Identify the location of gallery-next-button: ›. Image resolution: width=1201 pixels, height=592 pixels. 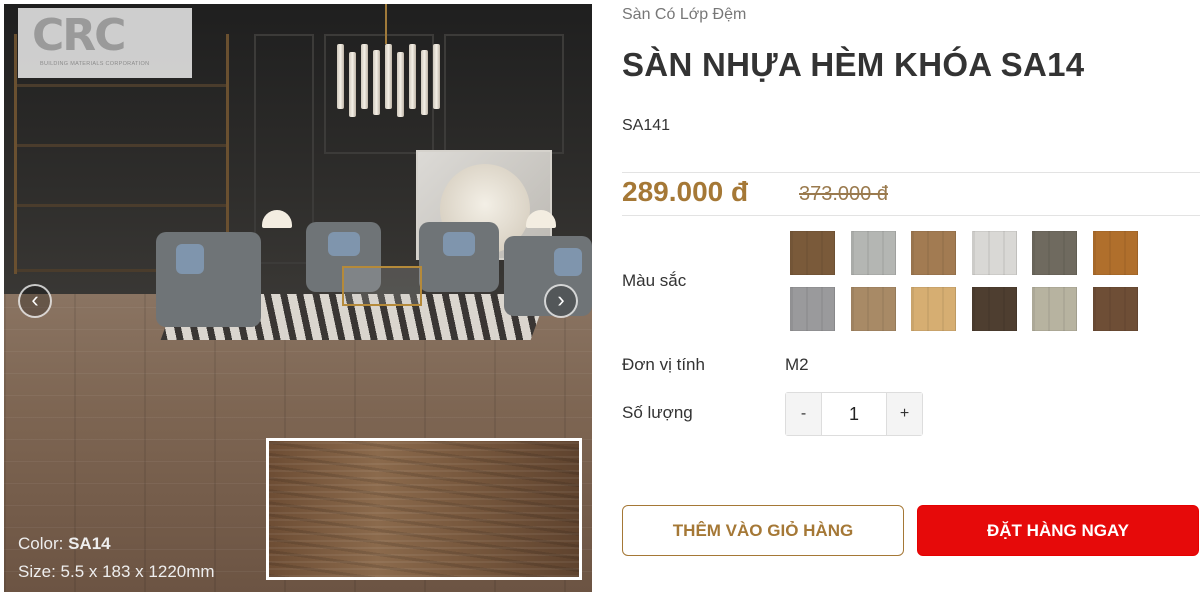
(561, 301).